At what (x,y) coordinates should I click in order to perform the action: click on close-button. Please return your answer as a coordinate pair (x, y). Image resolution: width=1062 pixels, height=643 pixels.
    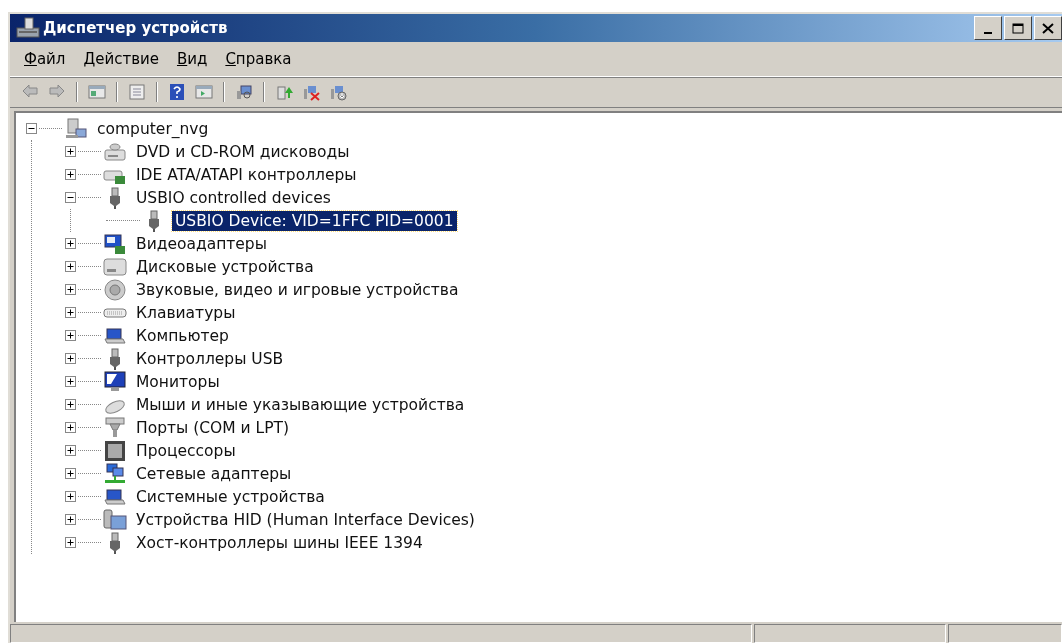
    Looking at the image, I should click on (1048, 28).